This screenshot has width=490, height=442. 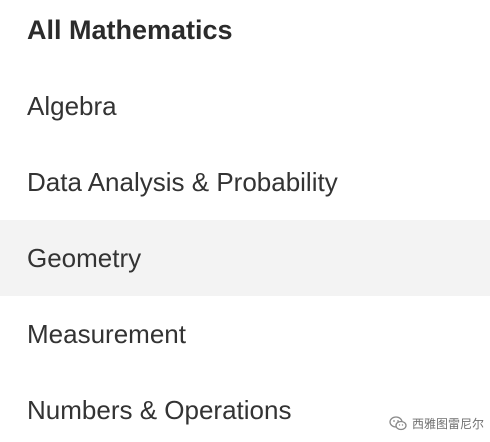 I want to click on watermark-text: 西雅图雷尼尔, so click(x=447, y=424).